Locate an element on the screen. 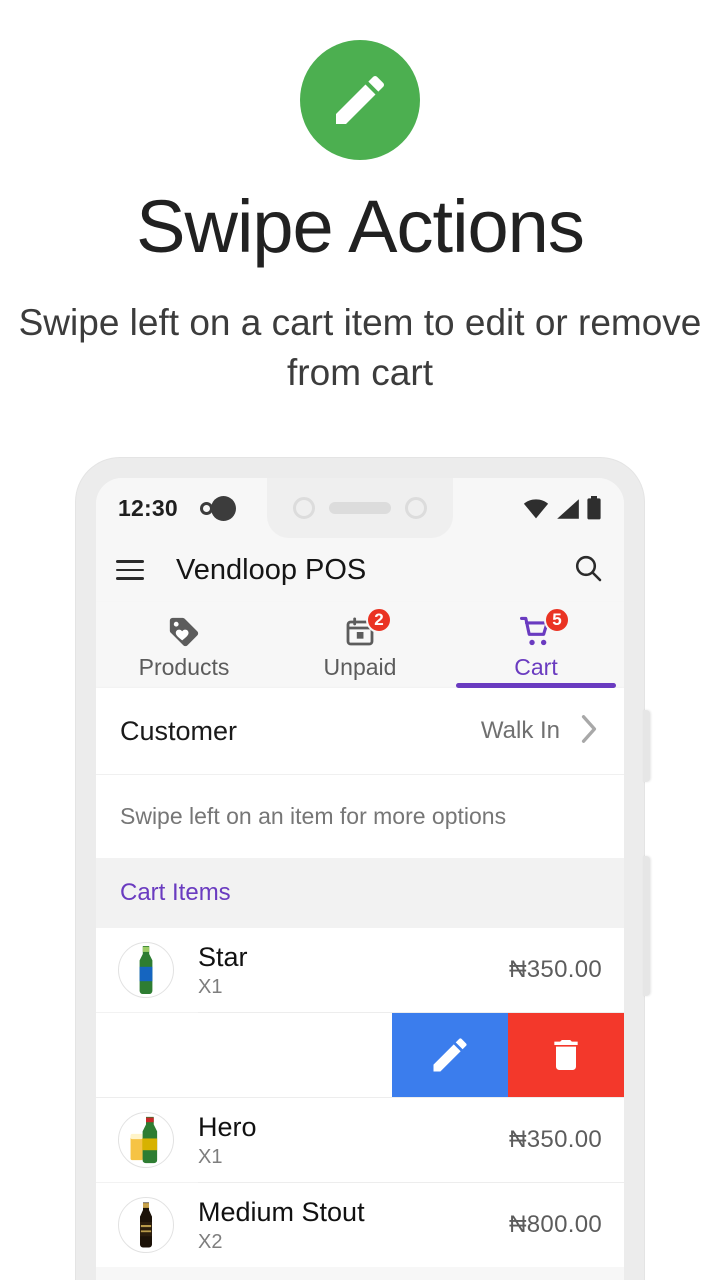 Image resolution: width=720 pixels, height=1280 pixels. earpiece-speaker is located at coordinates (360, 508).